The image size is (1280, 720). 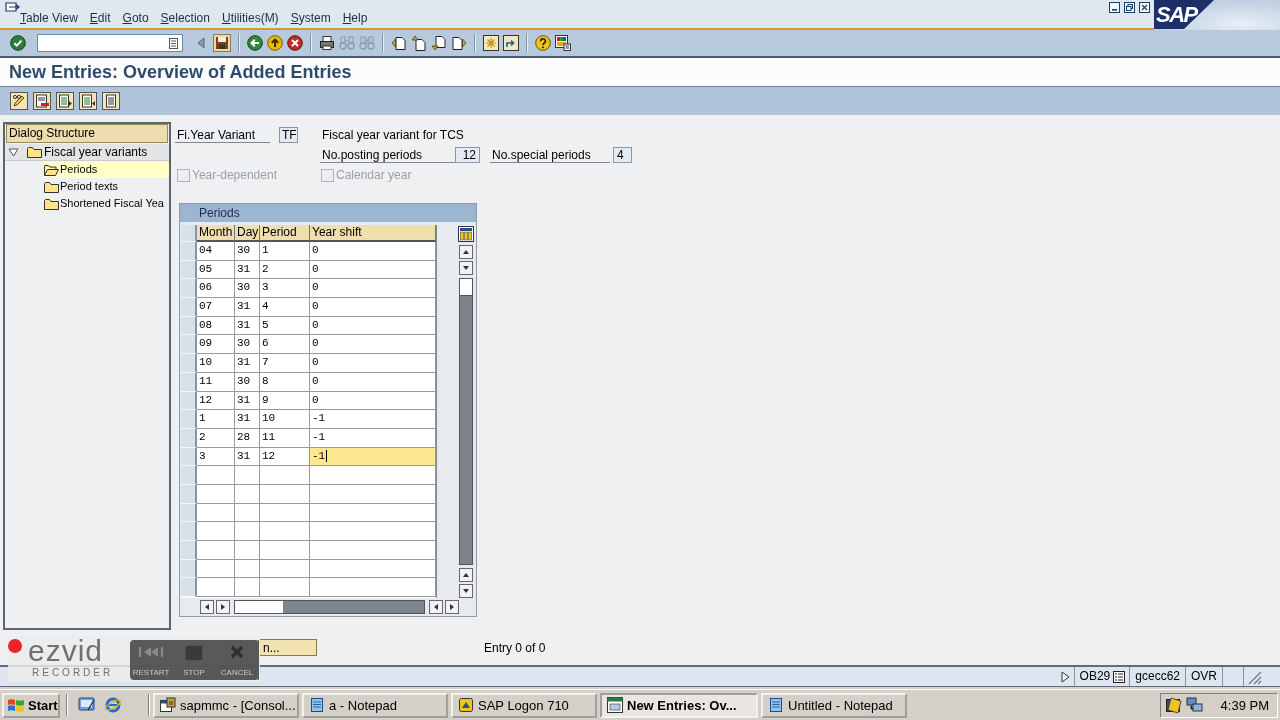 What do you see at coordinates (110, 43) in the screenshot?
I see `command-field` at bounding box center [110, 43].